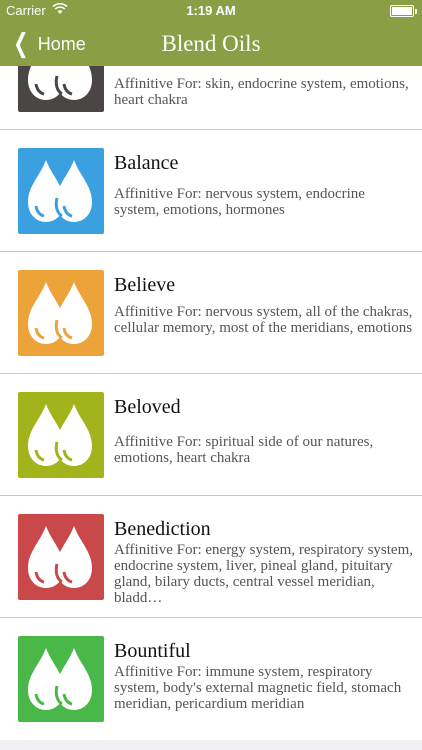  Describe the element at coordinates (145, 285) in the screenshot. I see `row-title: Believe` at that location.